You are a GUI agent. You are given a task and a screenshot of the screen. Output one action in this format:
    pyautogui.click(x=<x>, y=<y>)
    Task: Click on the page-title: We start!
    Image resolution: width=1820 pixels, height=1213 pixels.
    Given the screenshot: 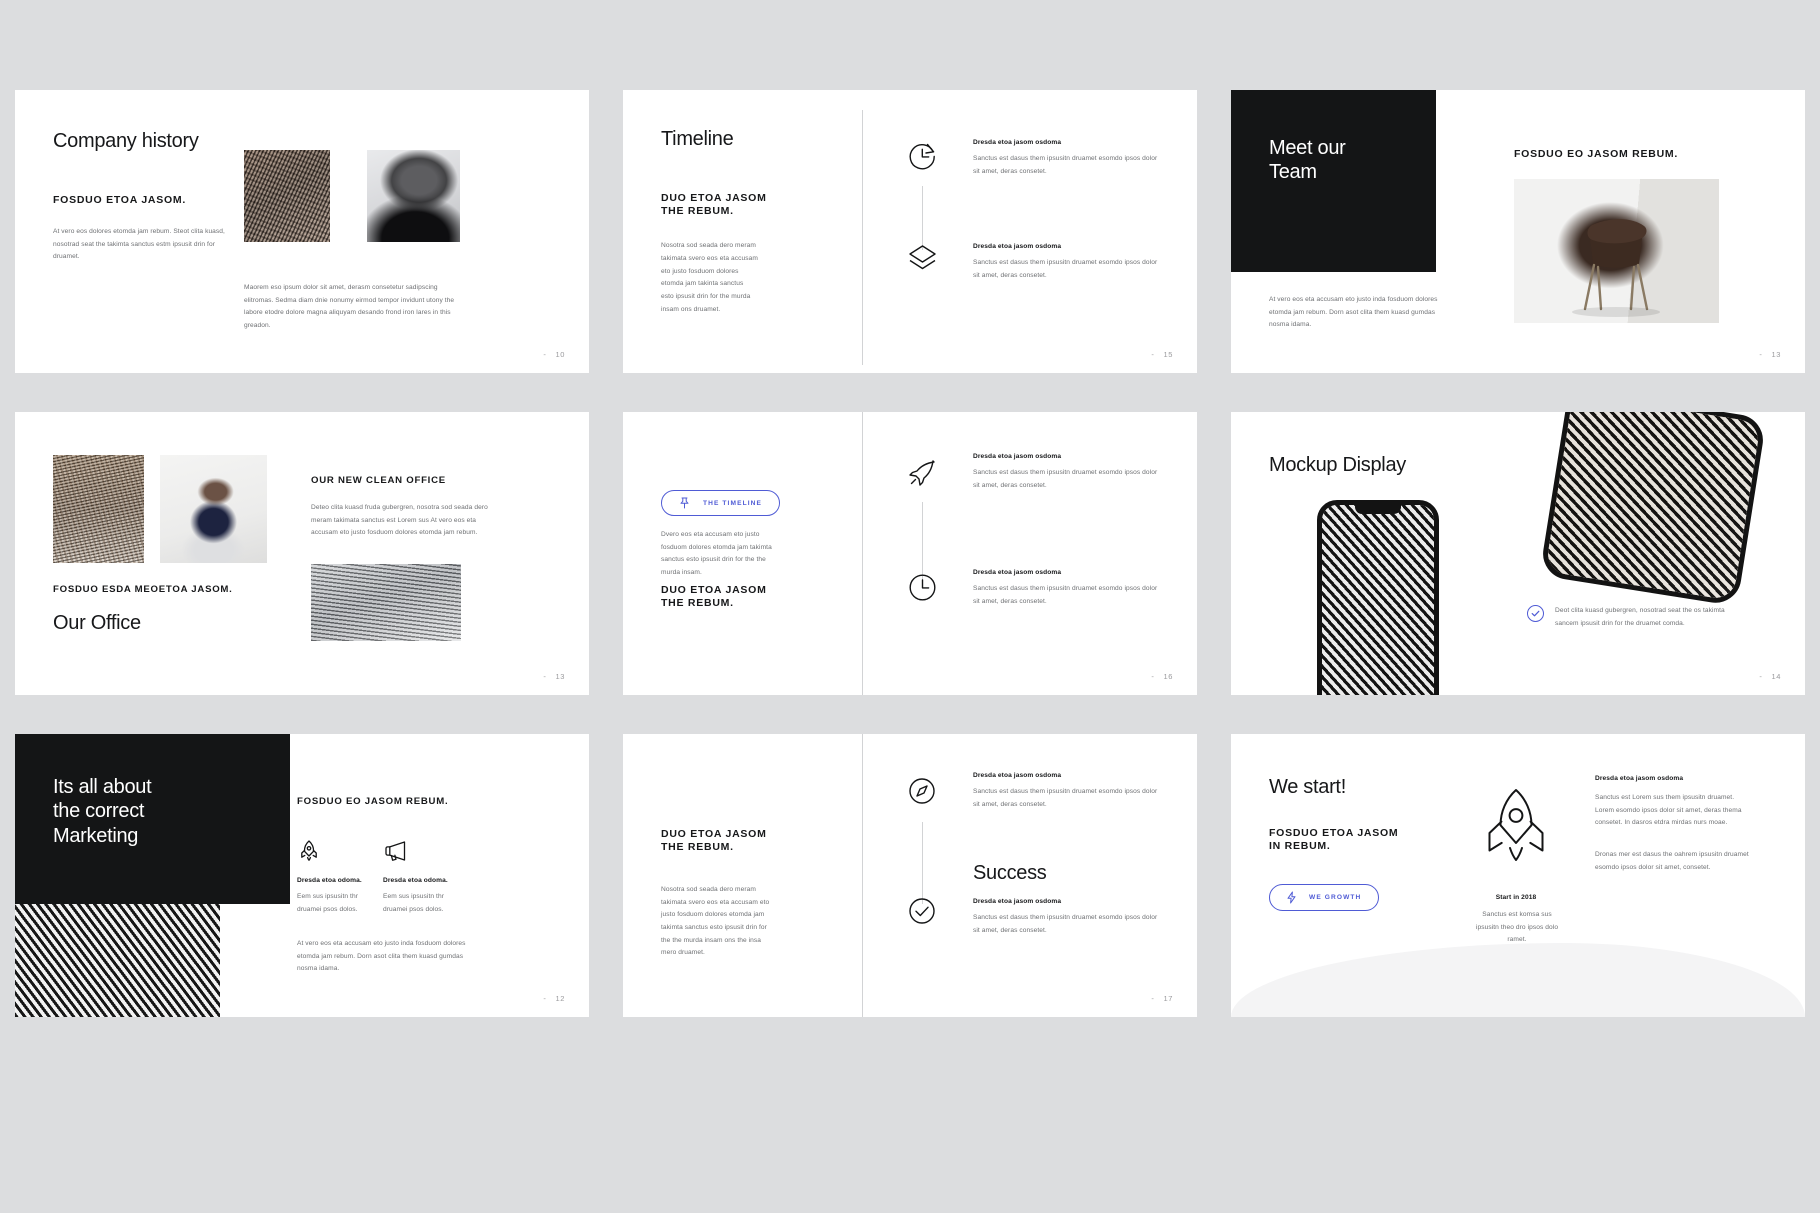 What is the action you would take?
    pyautogui.click(x=1307, y=787)
    